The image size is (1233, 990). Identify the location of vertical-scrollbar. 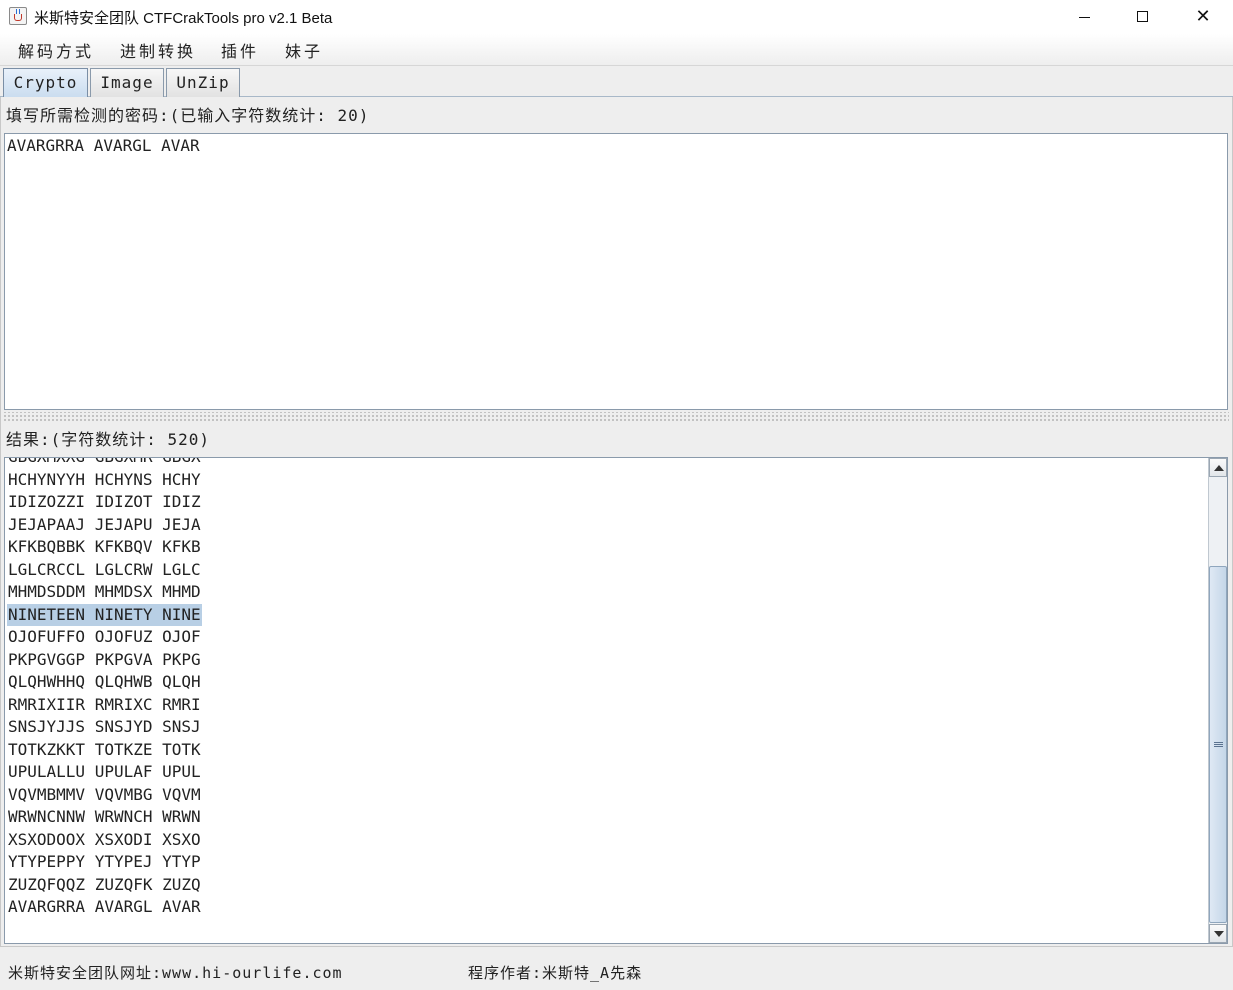
(1217, 700).